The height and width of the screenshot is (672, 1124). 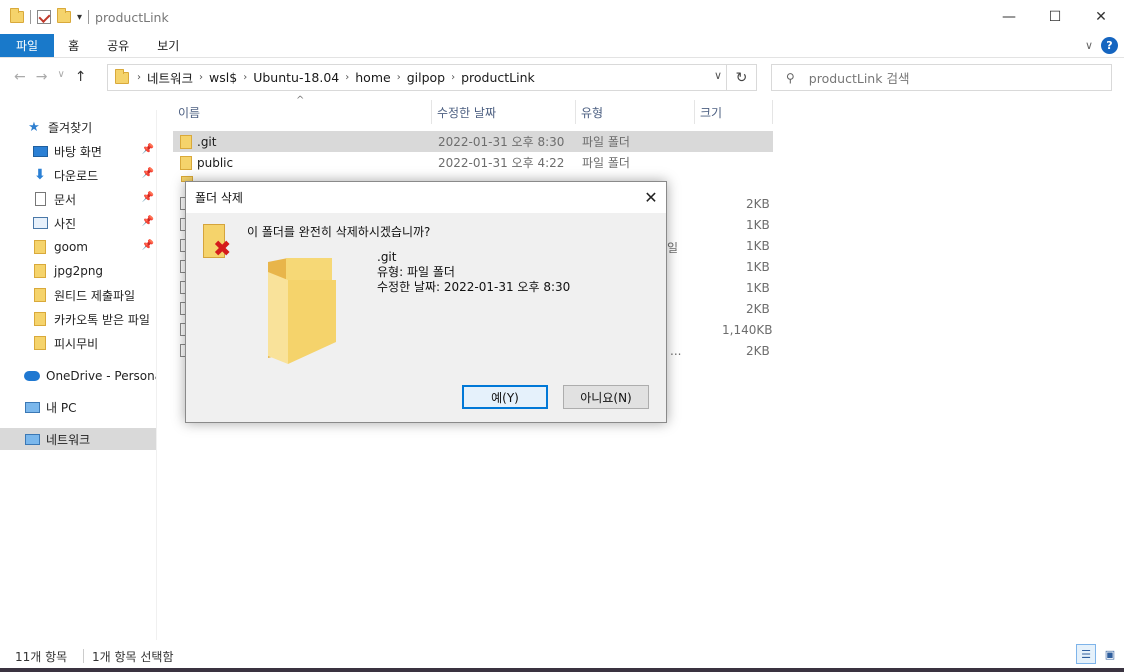 What do you see at coordinates (467, 112) in the screenshot?
I see `column-label: 수정한 날짜` at bounding box center [467, 112].